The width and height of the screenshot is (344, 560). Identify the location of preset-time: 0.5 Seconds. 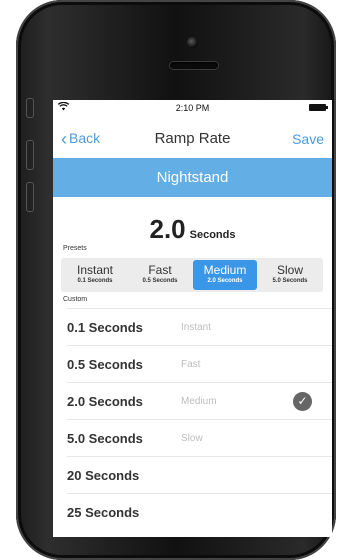
(160, 281).